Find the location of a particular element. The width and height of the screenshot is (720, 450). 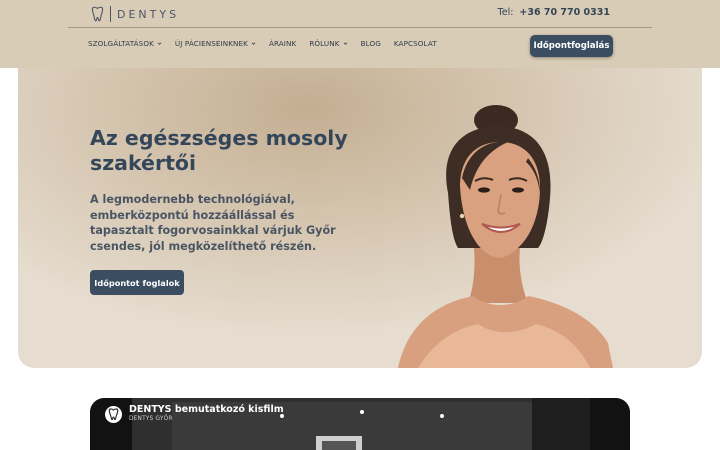

hero-title-line2: szakértői is located at coordinates (143, 163).